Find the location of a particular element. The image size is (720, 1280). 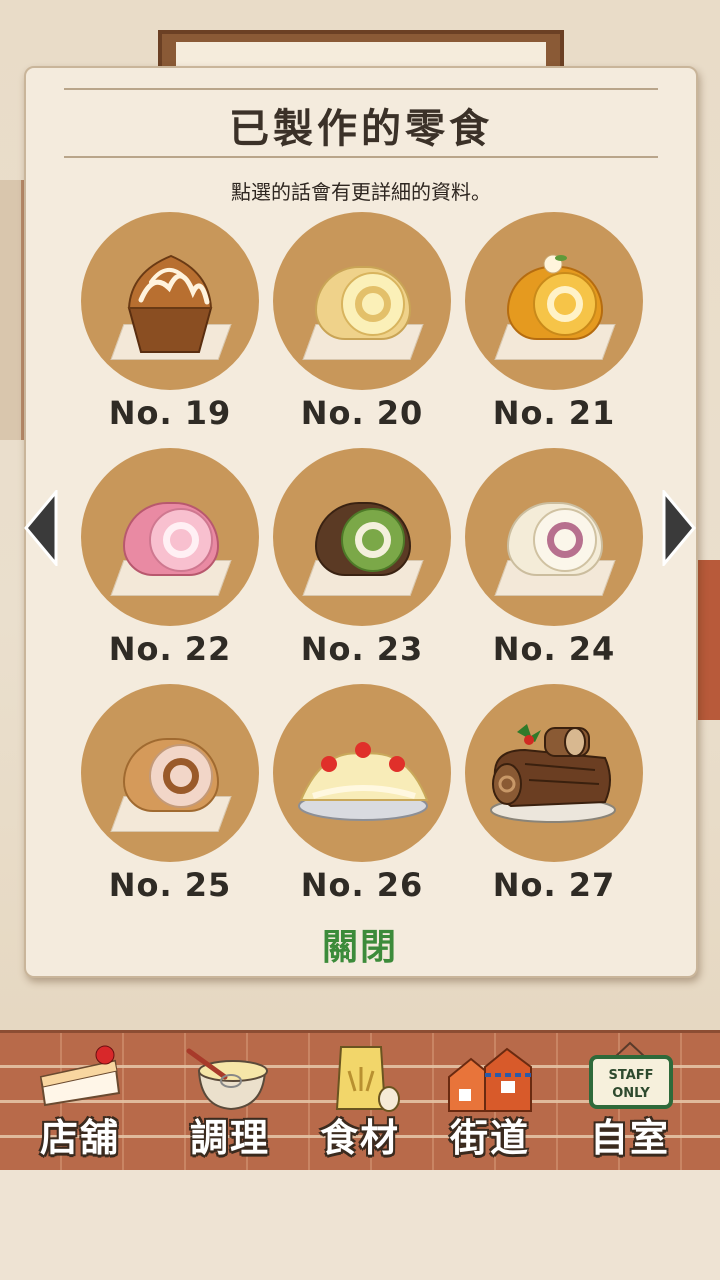

strawberry-crepe-icon is located at coordinates (362, 773).